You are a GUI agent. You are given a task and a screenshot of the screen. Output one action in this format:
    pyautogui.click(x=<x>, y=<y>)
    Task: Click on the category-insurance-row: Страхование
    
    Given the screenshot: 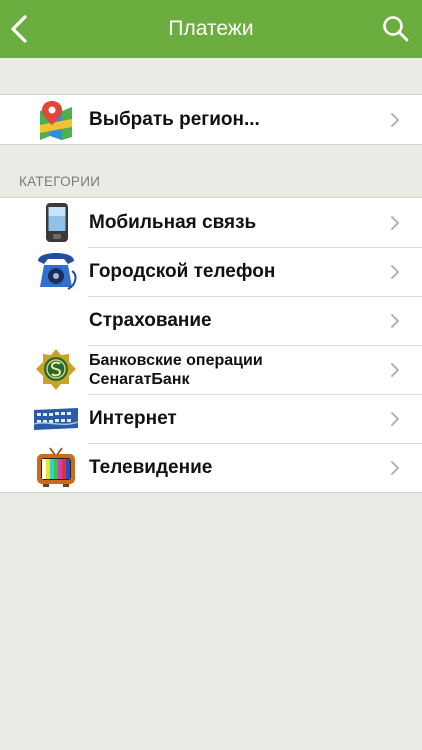 What is the action you would take?
    pyautogui.click(x=211, y=320)
    